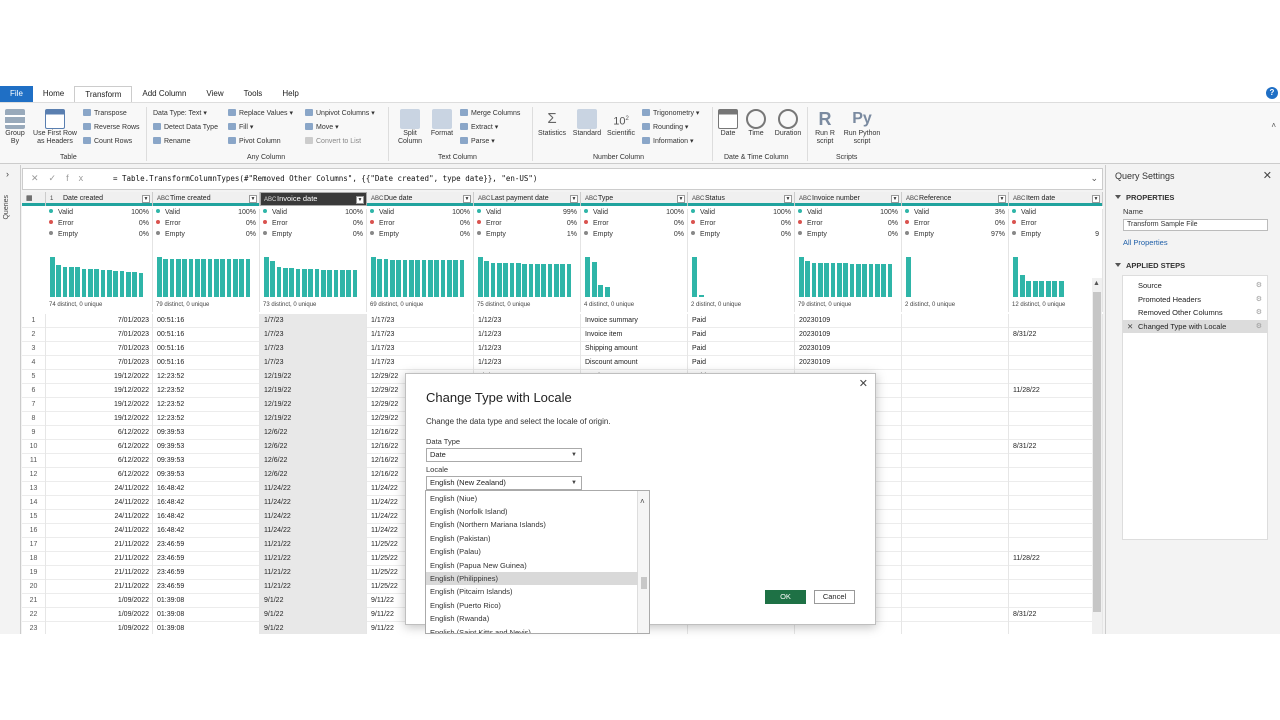 The height and width of the screenshot is (720, 1280). I want to click on table-cell: 23:46:59, so click(206, 587).